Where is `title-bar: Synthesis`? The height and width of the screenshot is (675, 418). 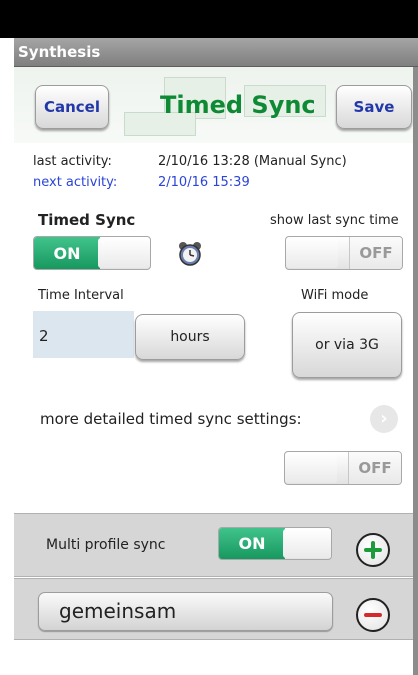
title-bar: Synthesis is located at coordinates (216, 52).